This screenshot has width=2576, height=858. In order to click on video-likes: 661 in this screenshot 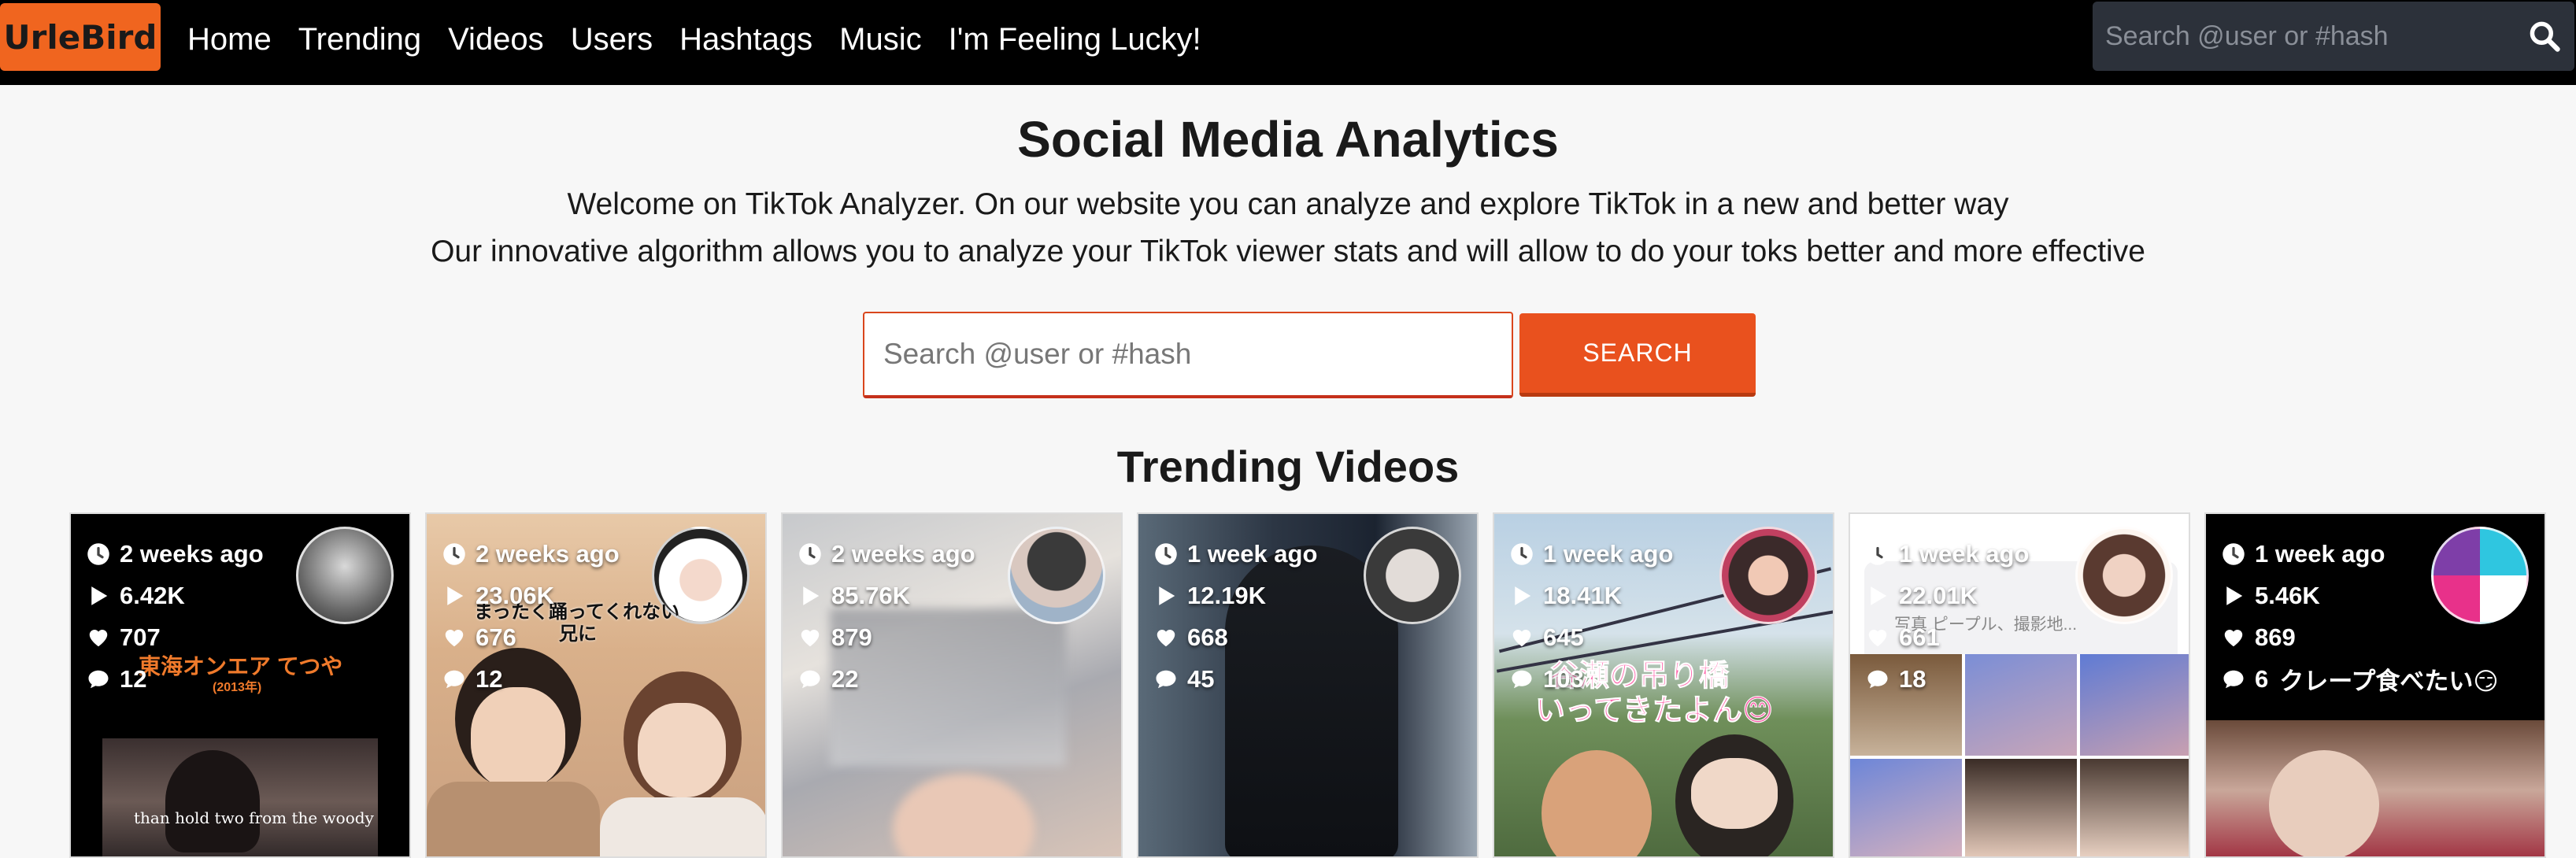, I will do `click(1919, 637)`.